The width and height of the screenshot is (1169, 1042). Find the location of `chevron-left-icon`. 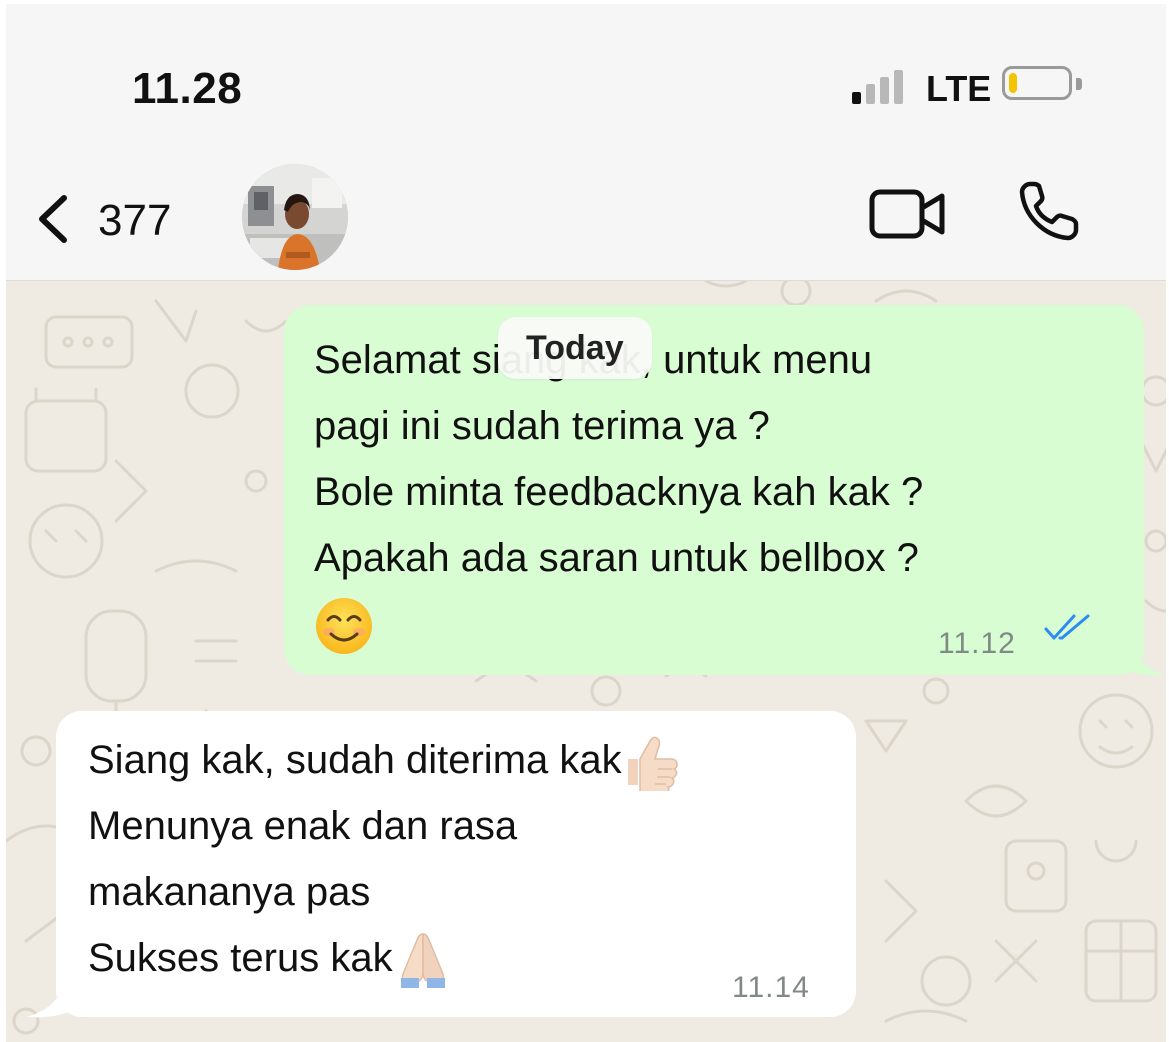

chevron-left-icon is located at coordinates (53, 219).